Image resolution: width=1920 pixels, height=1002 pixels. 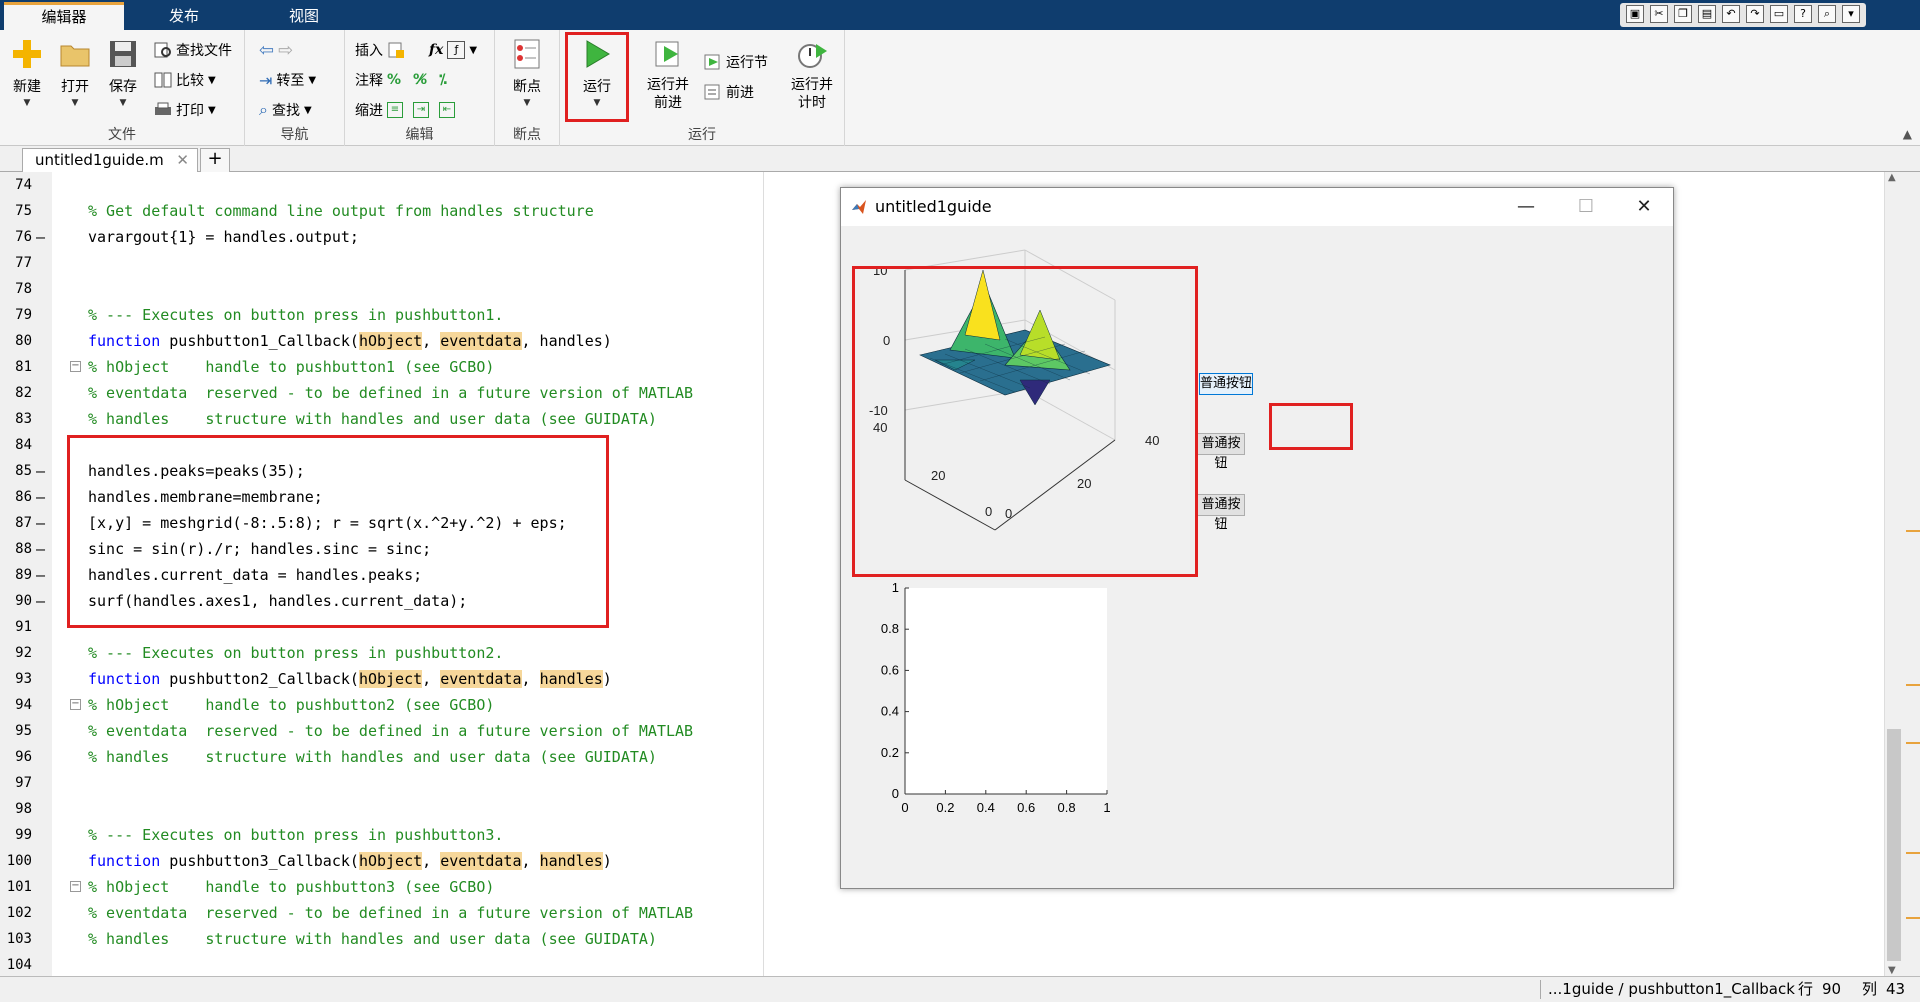 What do you see at coordinates (443, 80) in the screenshot?
I see `wrap-comments-icon: ⁒` at bounding box center [443, 80].